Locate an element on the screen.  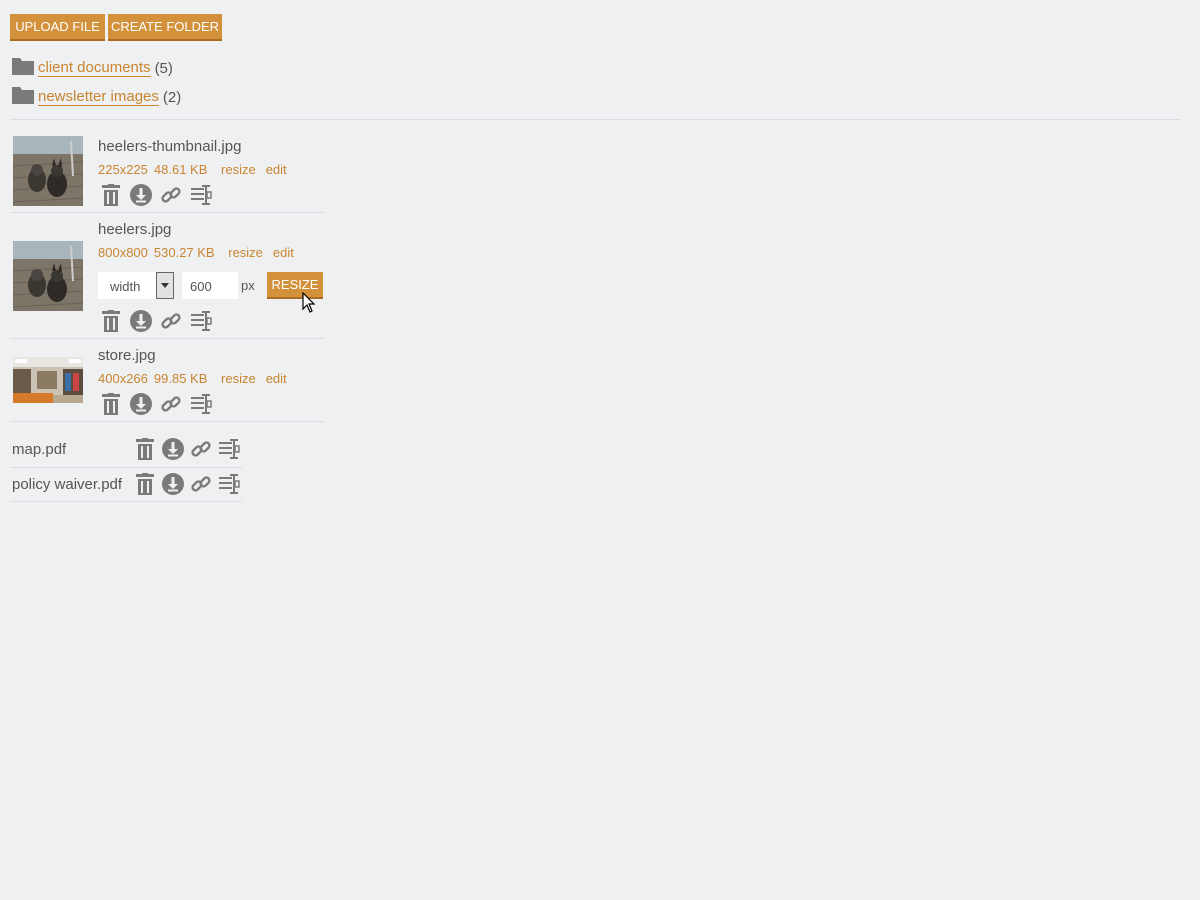
file-name: heelers.jpg is located at coordinates (135, 229).